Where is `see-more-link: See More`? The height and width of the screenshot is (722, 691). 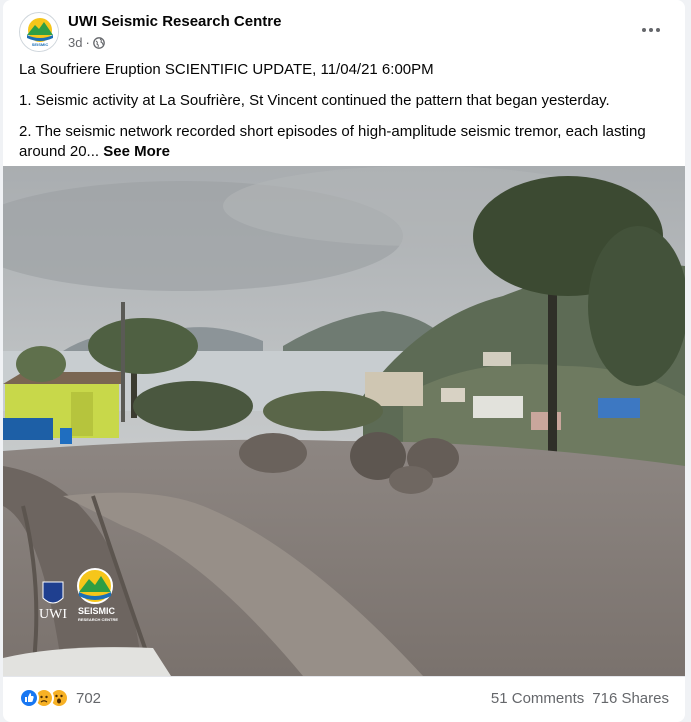
see-more-link: See More is located at coordinates (136, 151).